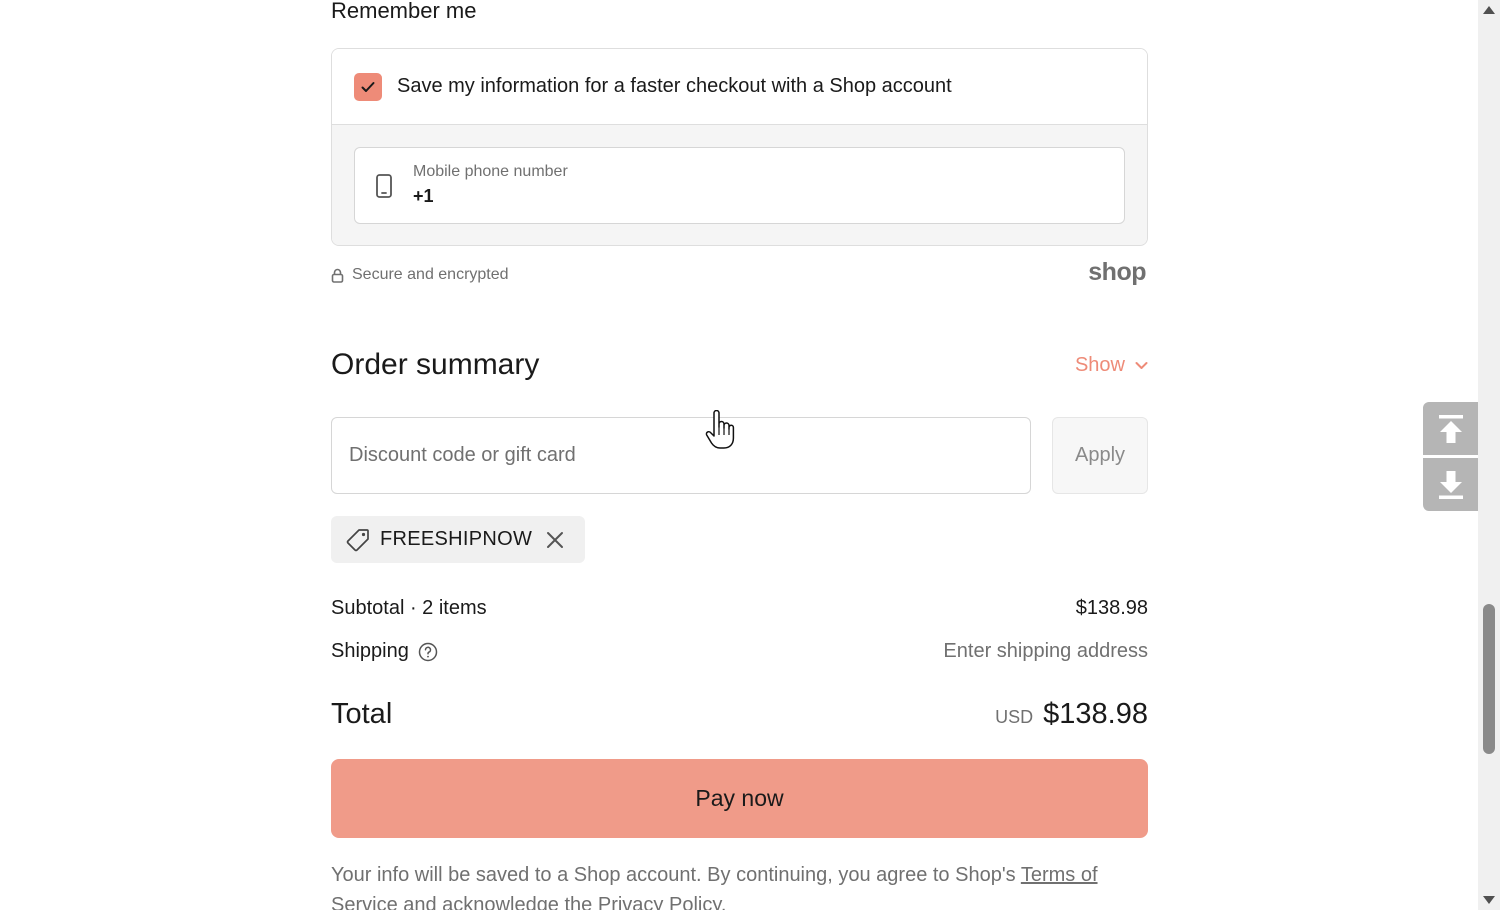 Image resolution: width=1500 pixels, height=910 pixels. I want to click on secure-notice: Secure and encrypted, so click(420, 275).